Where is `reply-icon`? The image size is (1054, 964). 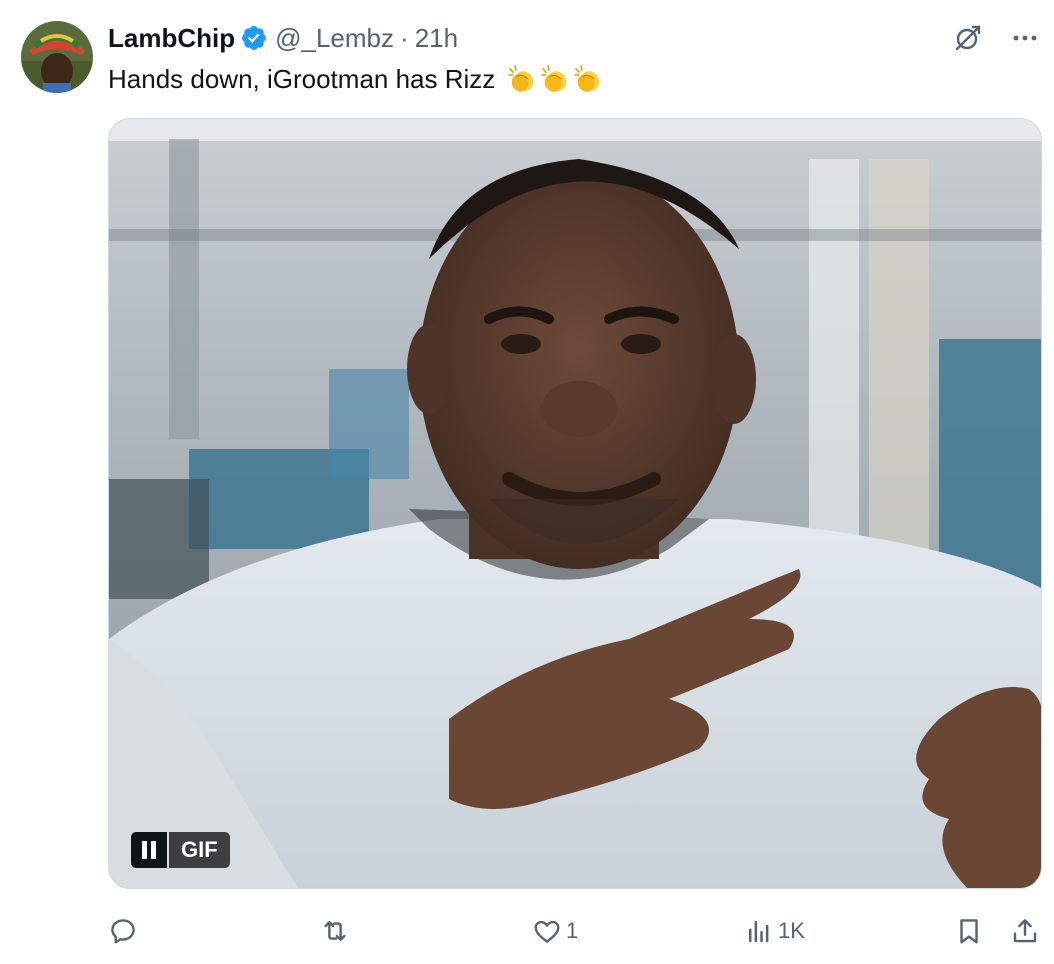 reply-icon is located at coordinates (123, 931).